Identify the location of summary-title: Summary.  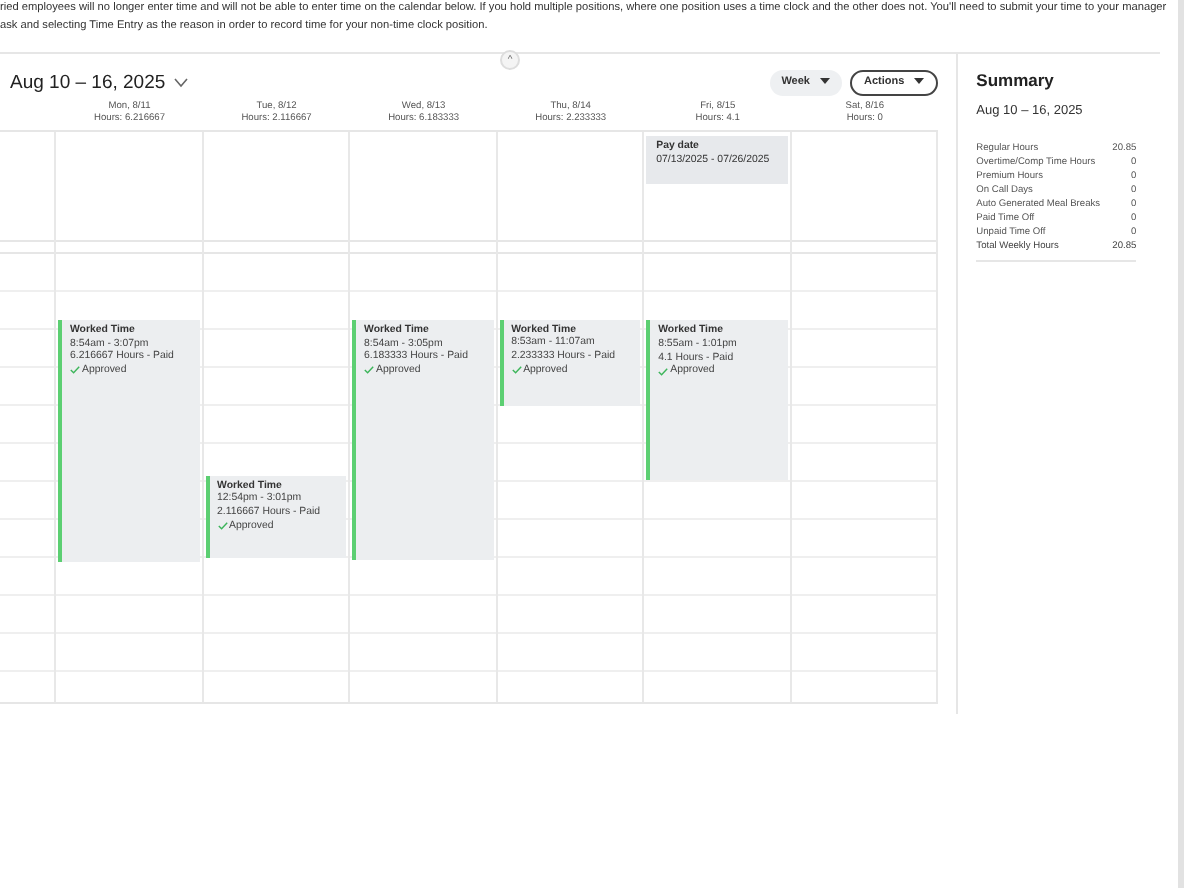
(1016, 80).